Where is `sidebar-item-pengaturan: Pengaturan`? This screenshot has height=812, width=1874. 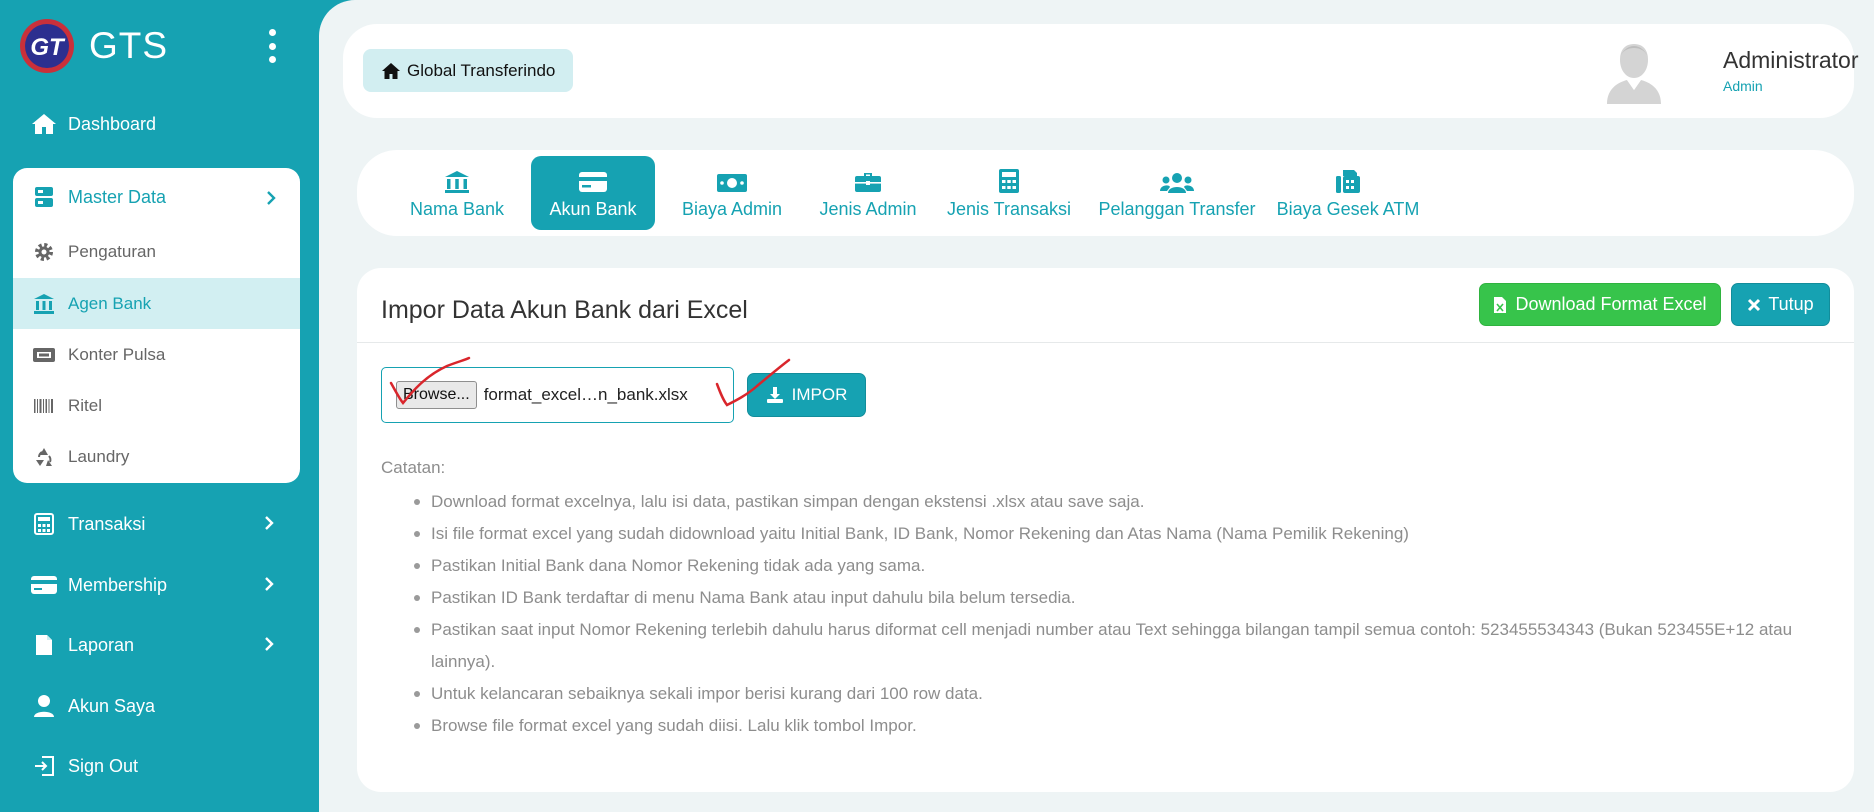
sidebar-item-pengaturan: Pengaturan is located at coordinates (156, 251).